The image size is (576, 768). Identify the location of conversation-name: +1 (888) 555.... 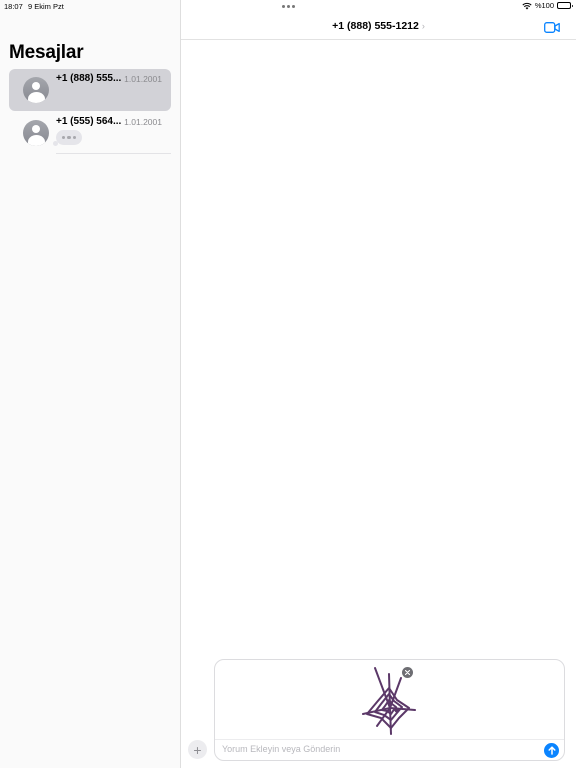
(89, 78).